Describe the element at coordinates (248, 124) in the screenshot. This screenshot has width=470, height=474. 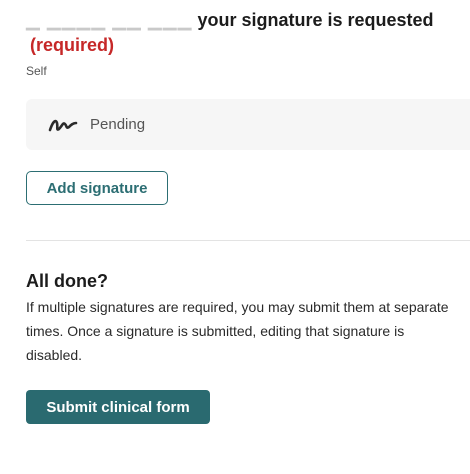
I see `signature-status-box: Pending` at that location.